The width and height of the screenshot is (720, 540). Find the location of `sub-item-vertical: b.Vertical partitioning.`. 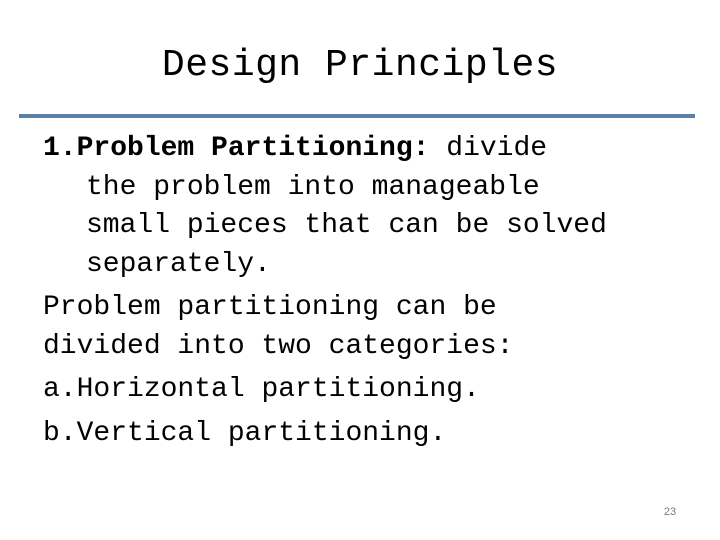

sub-item-vertical: b.Vertical partitioning. is located at coordinates (373, 434).